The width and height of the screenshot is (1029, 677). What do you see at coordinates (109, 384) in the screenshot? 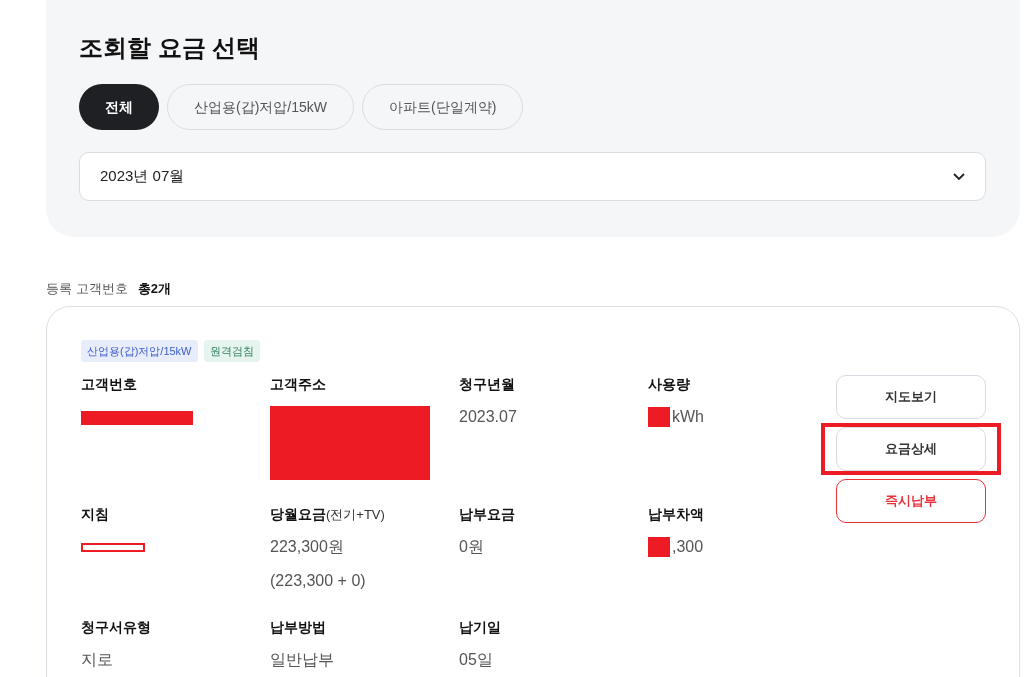
I see `field-label: 고객번호` at bounding box center [109, 384].